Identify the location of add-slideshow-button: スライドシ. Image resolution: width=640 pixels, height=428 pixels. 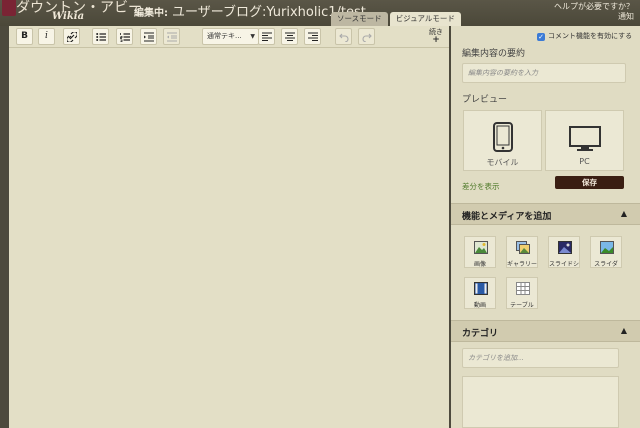
(564, 252).